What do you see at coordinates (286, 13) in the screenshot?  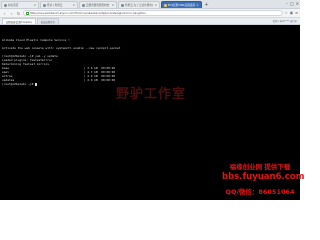 I see `star-icon: ☆` at bounding box center [286, 13].